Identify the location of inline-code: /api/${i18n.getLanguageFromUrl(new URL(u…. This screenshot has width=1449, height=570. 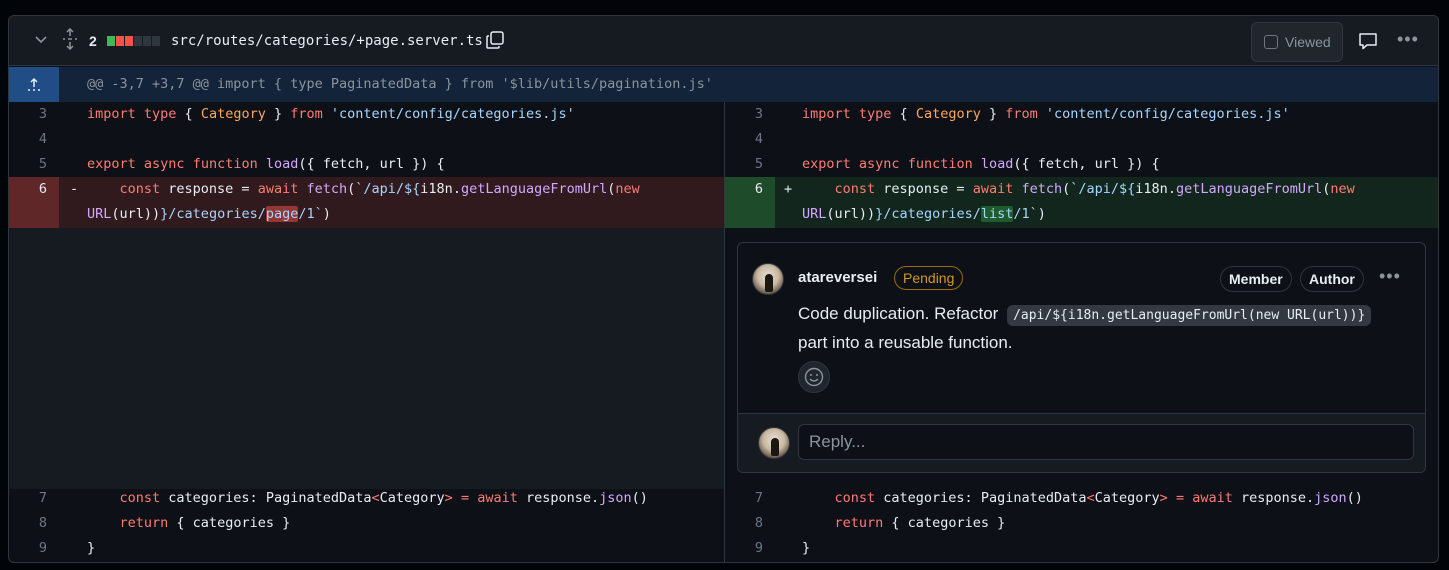
(1189, 315).